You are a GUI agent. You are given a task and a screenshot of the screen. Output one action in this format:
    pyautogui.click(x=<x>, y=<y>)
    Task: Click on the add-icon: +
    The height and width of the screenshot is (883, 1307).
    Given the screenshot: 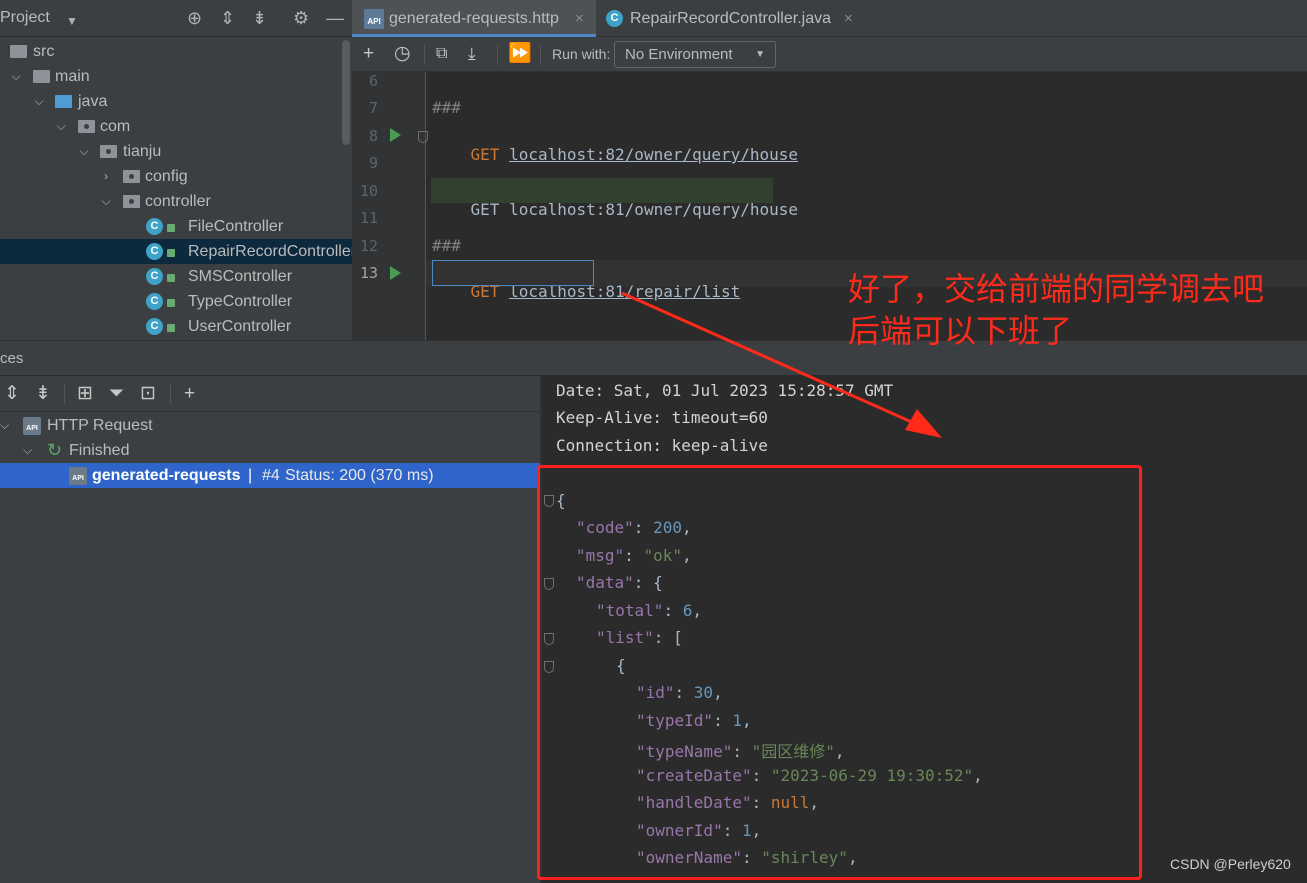 What is the action you would take?
    pyautogui.click(x=368, y=54)
    